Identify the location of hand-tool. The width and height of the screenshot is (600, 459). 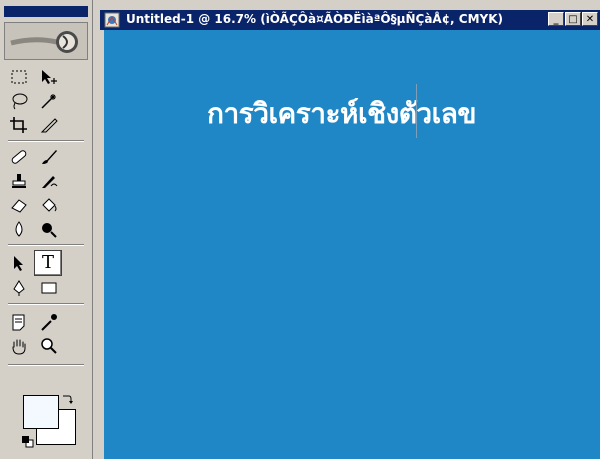
(19, 346).